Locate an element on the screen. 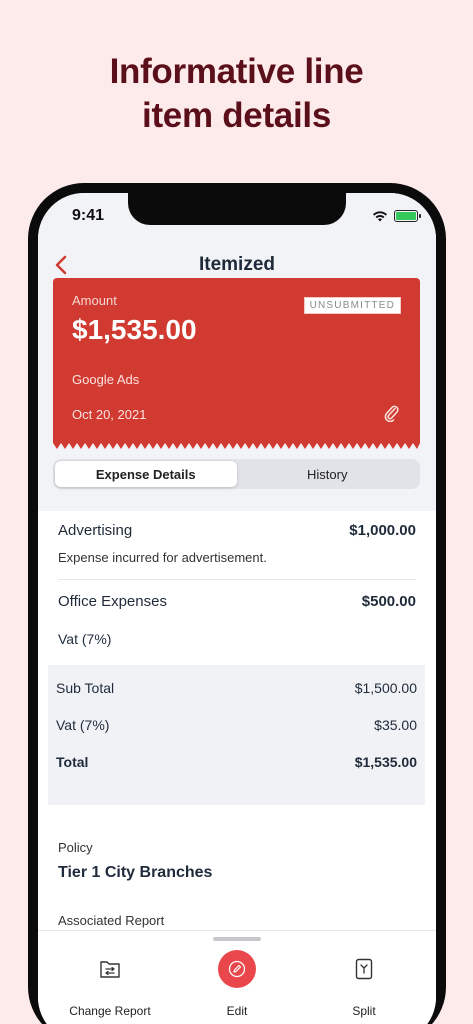  line-item-office-expenses: Office Expenses $500.00 is located at coordinates (237, 601).